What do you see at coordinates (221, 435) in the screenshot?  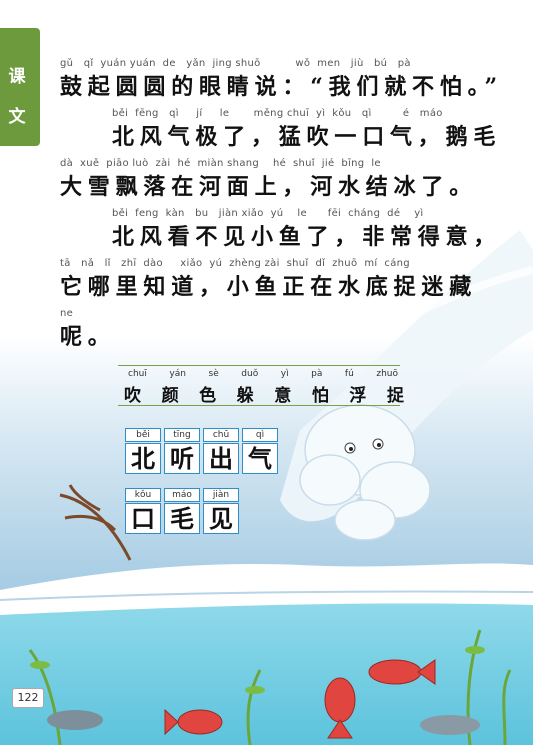 I see `cell-pinyin: chū` at bounding box center [221, 435].